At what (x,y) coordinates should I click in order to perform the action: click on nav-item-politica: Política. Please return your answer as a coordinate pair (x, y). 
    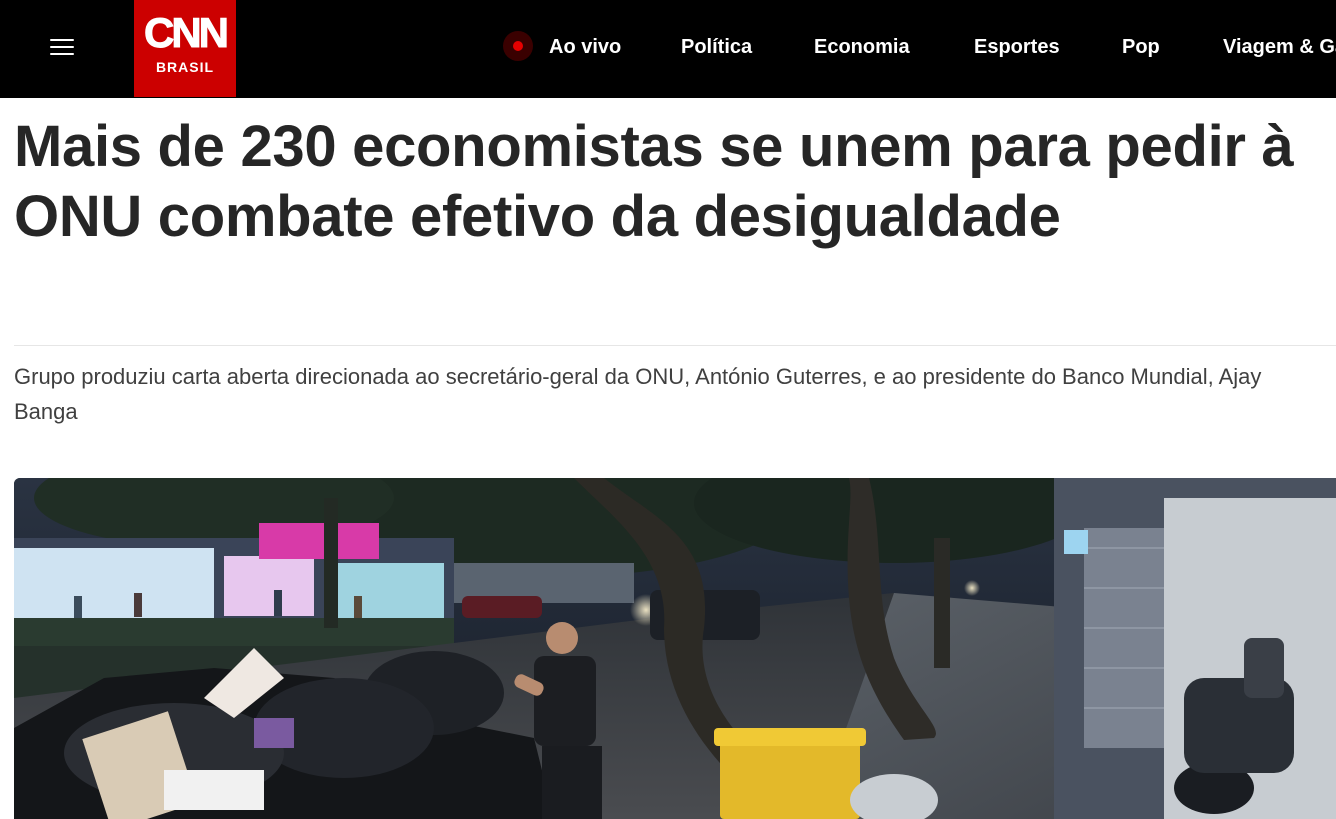
    Looking at the image, I should click on (716, 47).